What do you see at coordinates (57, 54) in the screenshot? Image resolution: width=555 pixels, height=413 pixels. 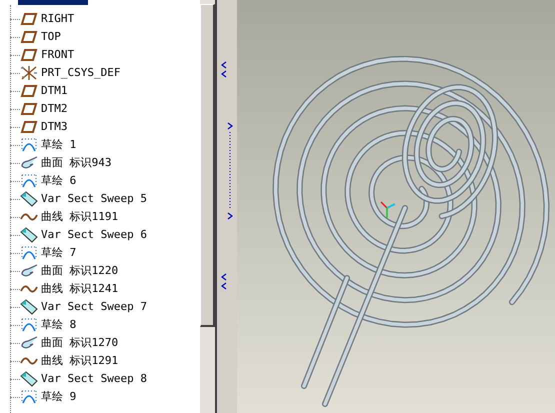 I see `tree-item-label: FRONT` at bounding box center [57, 54].